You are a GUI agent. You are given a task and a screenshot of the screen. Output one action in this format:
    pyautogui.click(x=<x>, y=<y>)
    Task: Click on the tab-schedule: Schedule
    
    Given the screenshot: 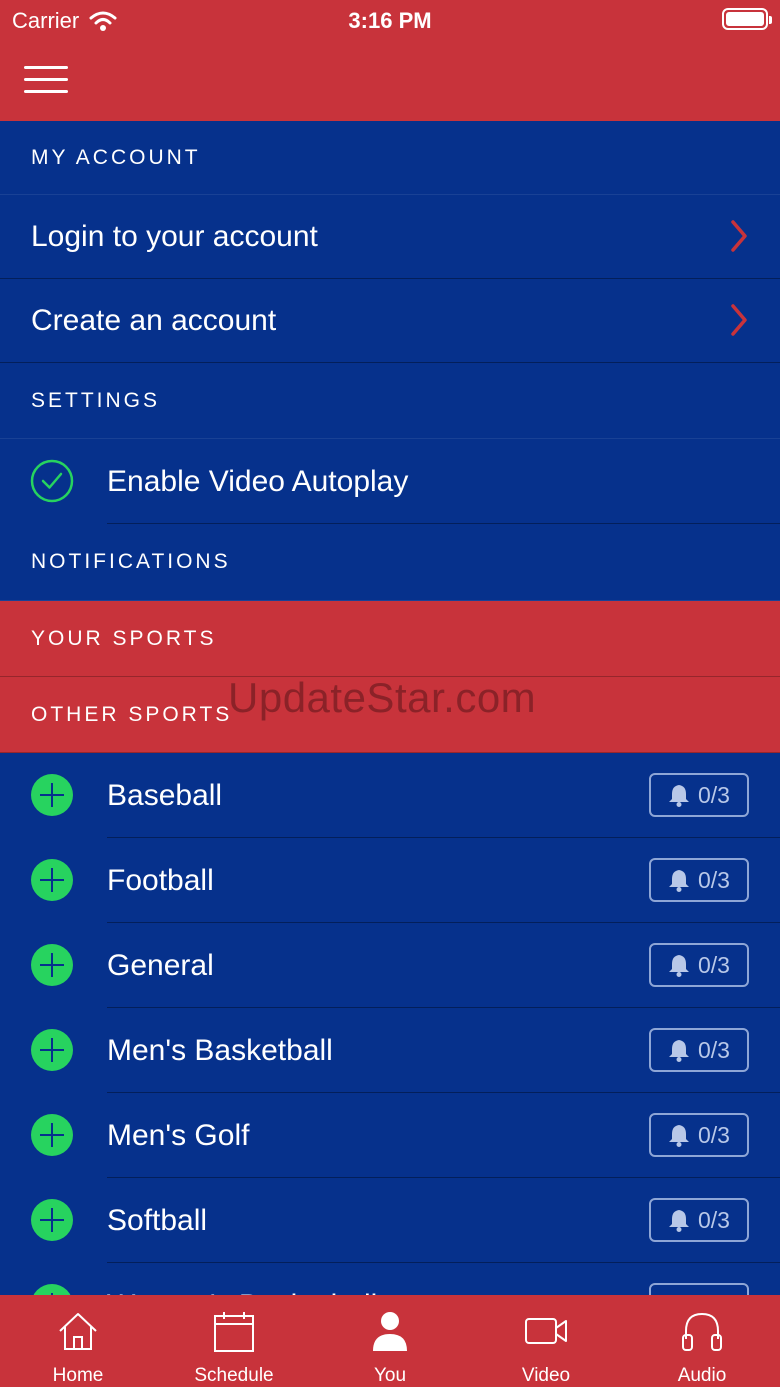 What is the action you would take?
    pyautogui.click(x=234, y=1341)
    